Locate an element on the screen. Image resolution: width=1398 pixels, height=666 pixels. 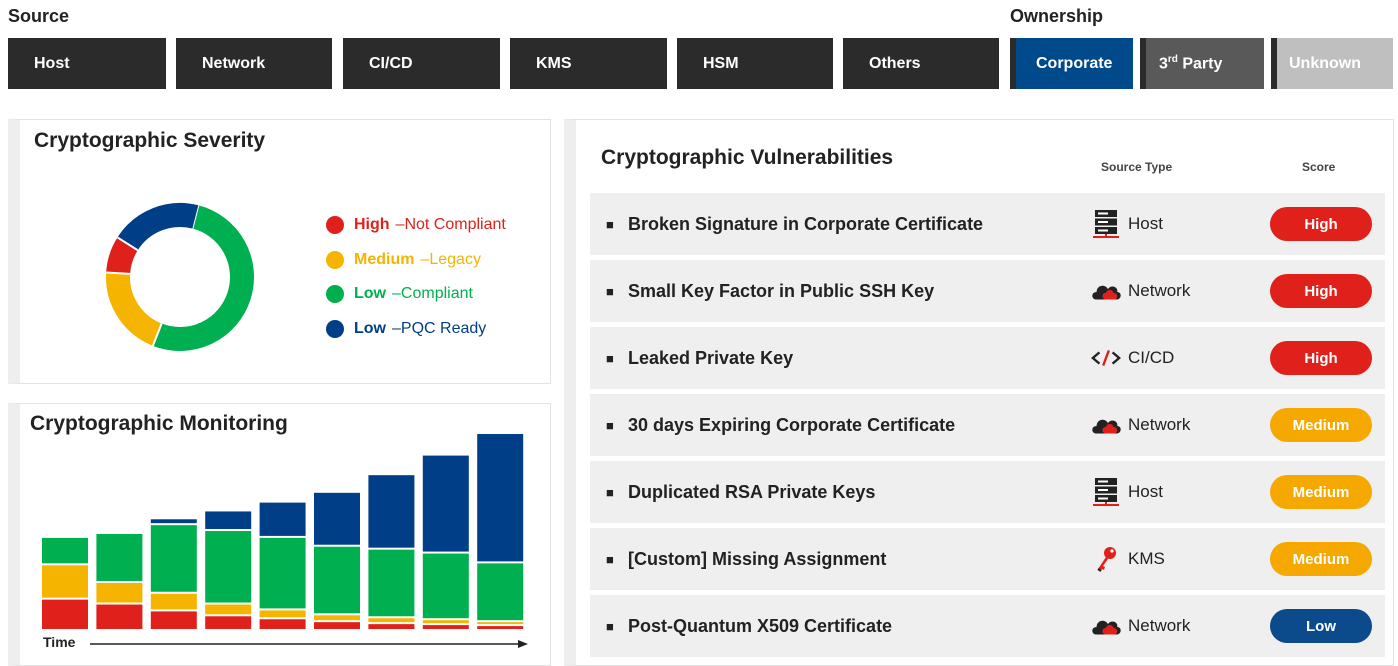
legend-low-compliant: Low – Compliant is located at coordinates (399, 294).